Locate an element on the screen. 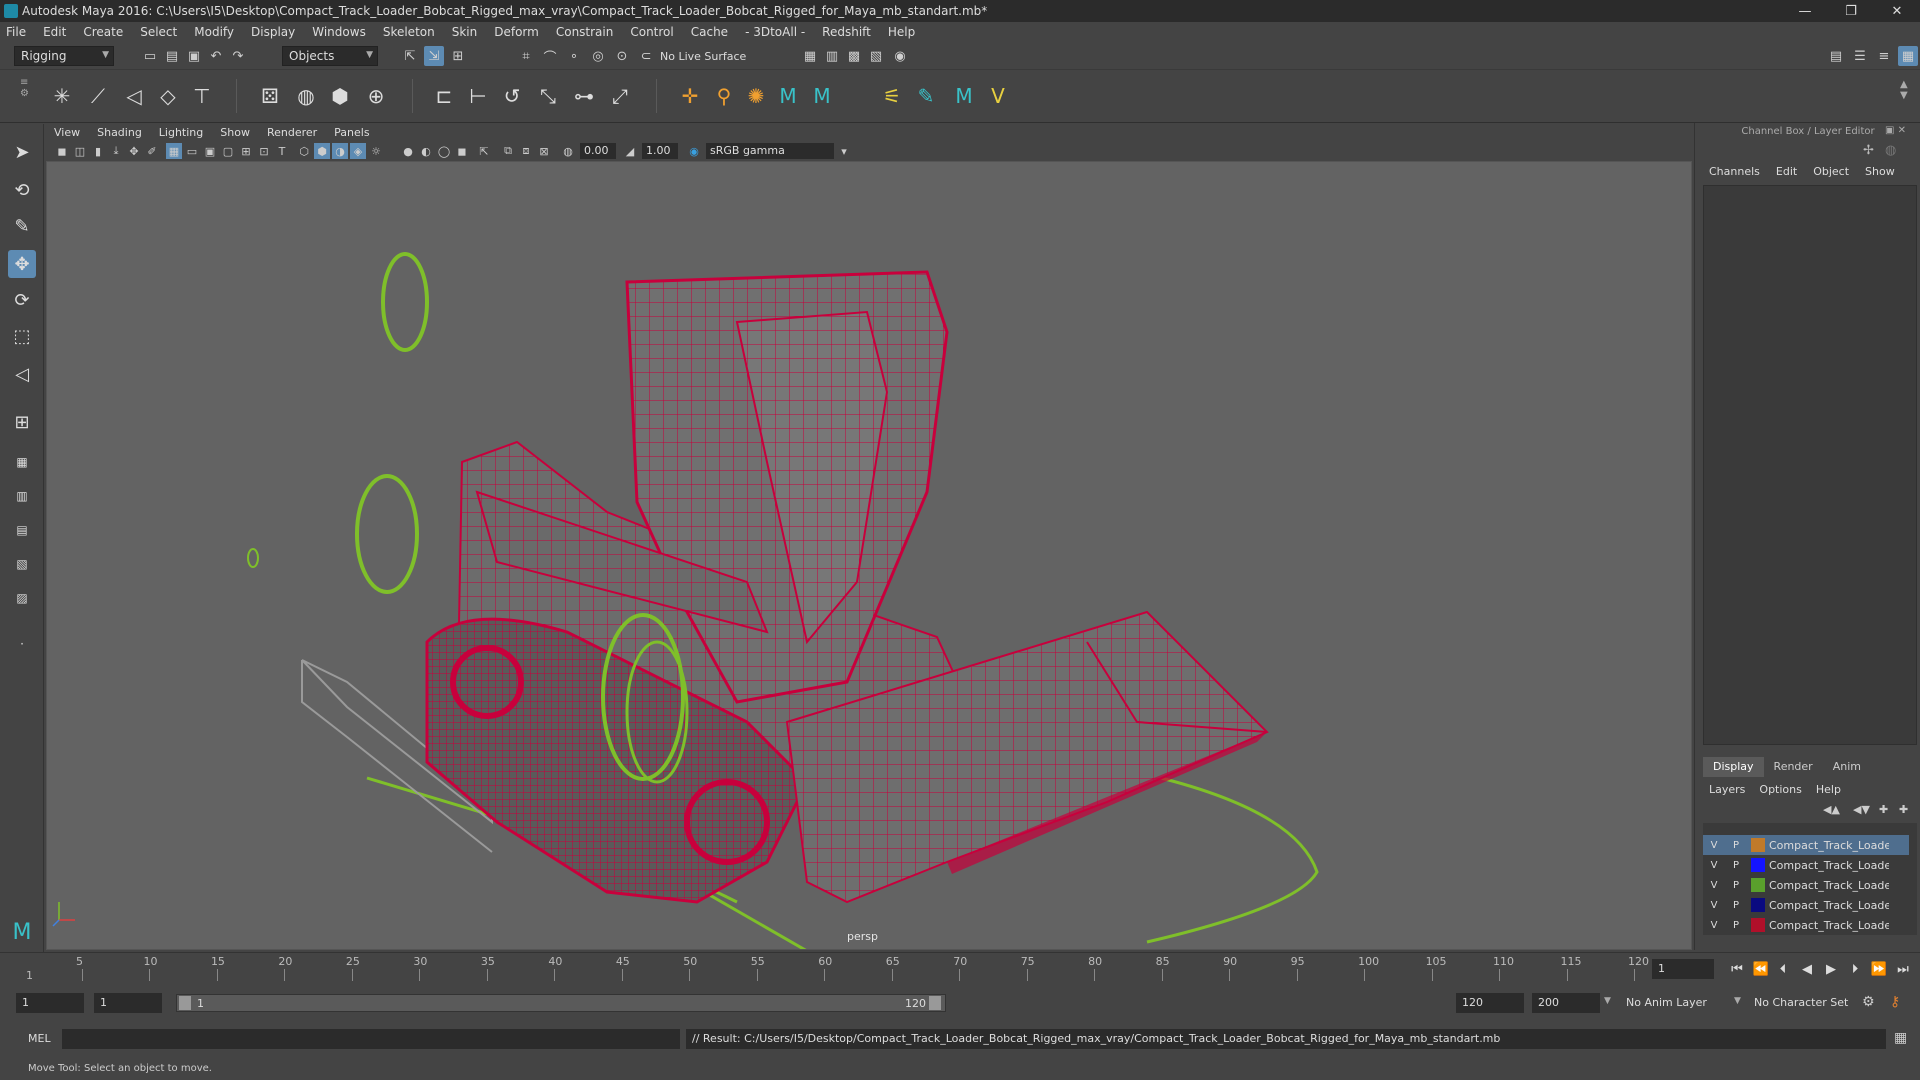 The image size is (1920, 1080). channel-box-toggle-icon: ▦ is located at coordinates (1908, 56).